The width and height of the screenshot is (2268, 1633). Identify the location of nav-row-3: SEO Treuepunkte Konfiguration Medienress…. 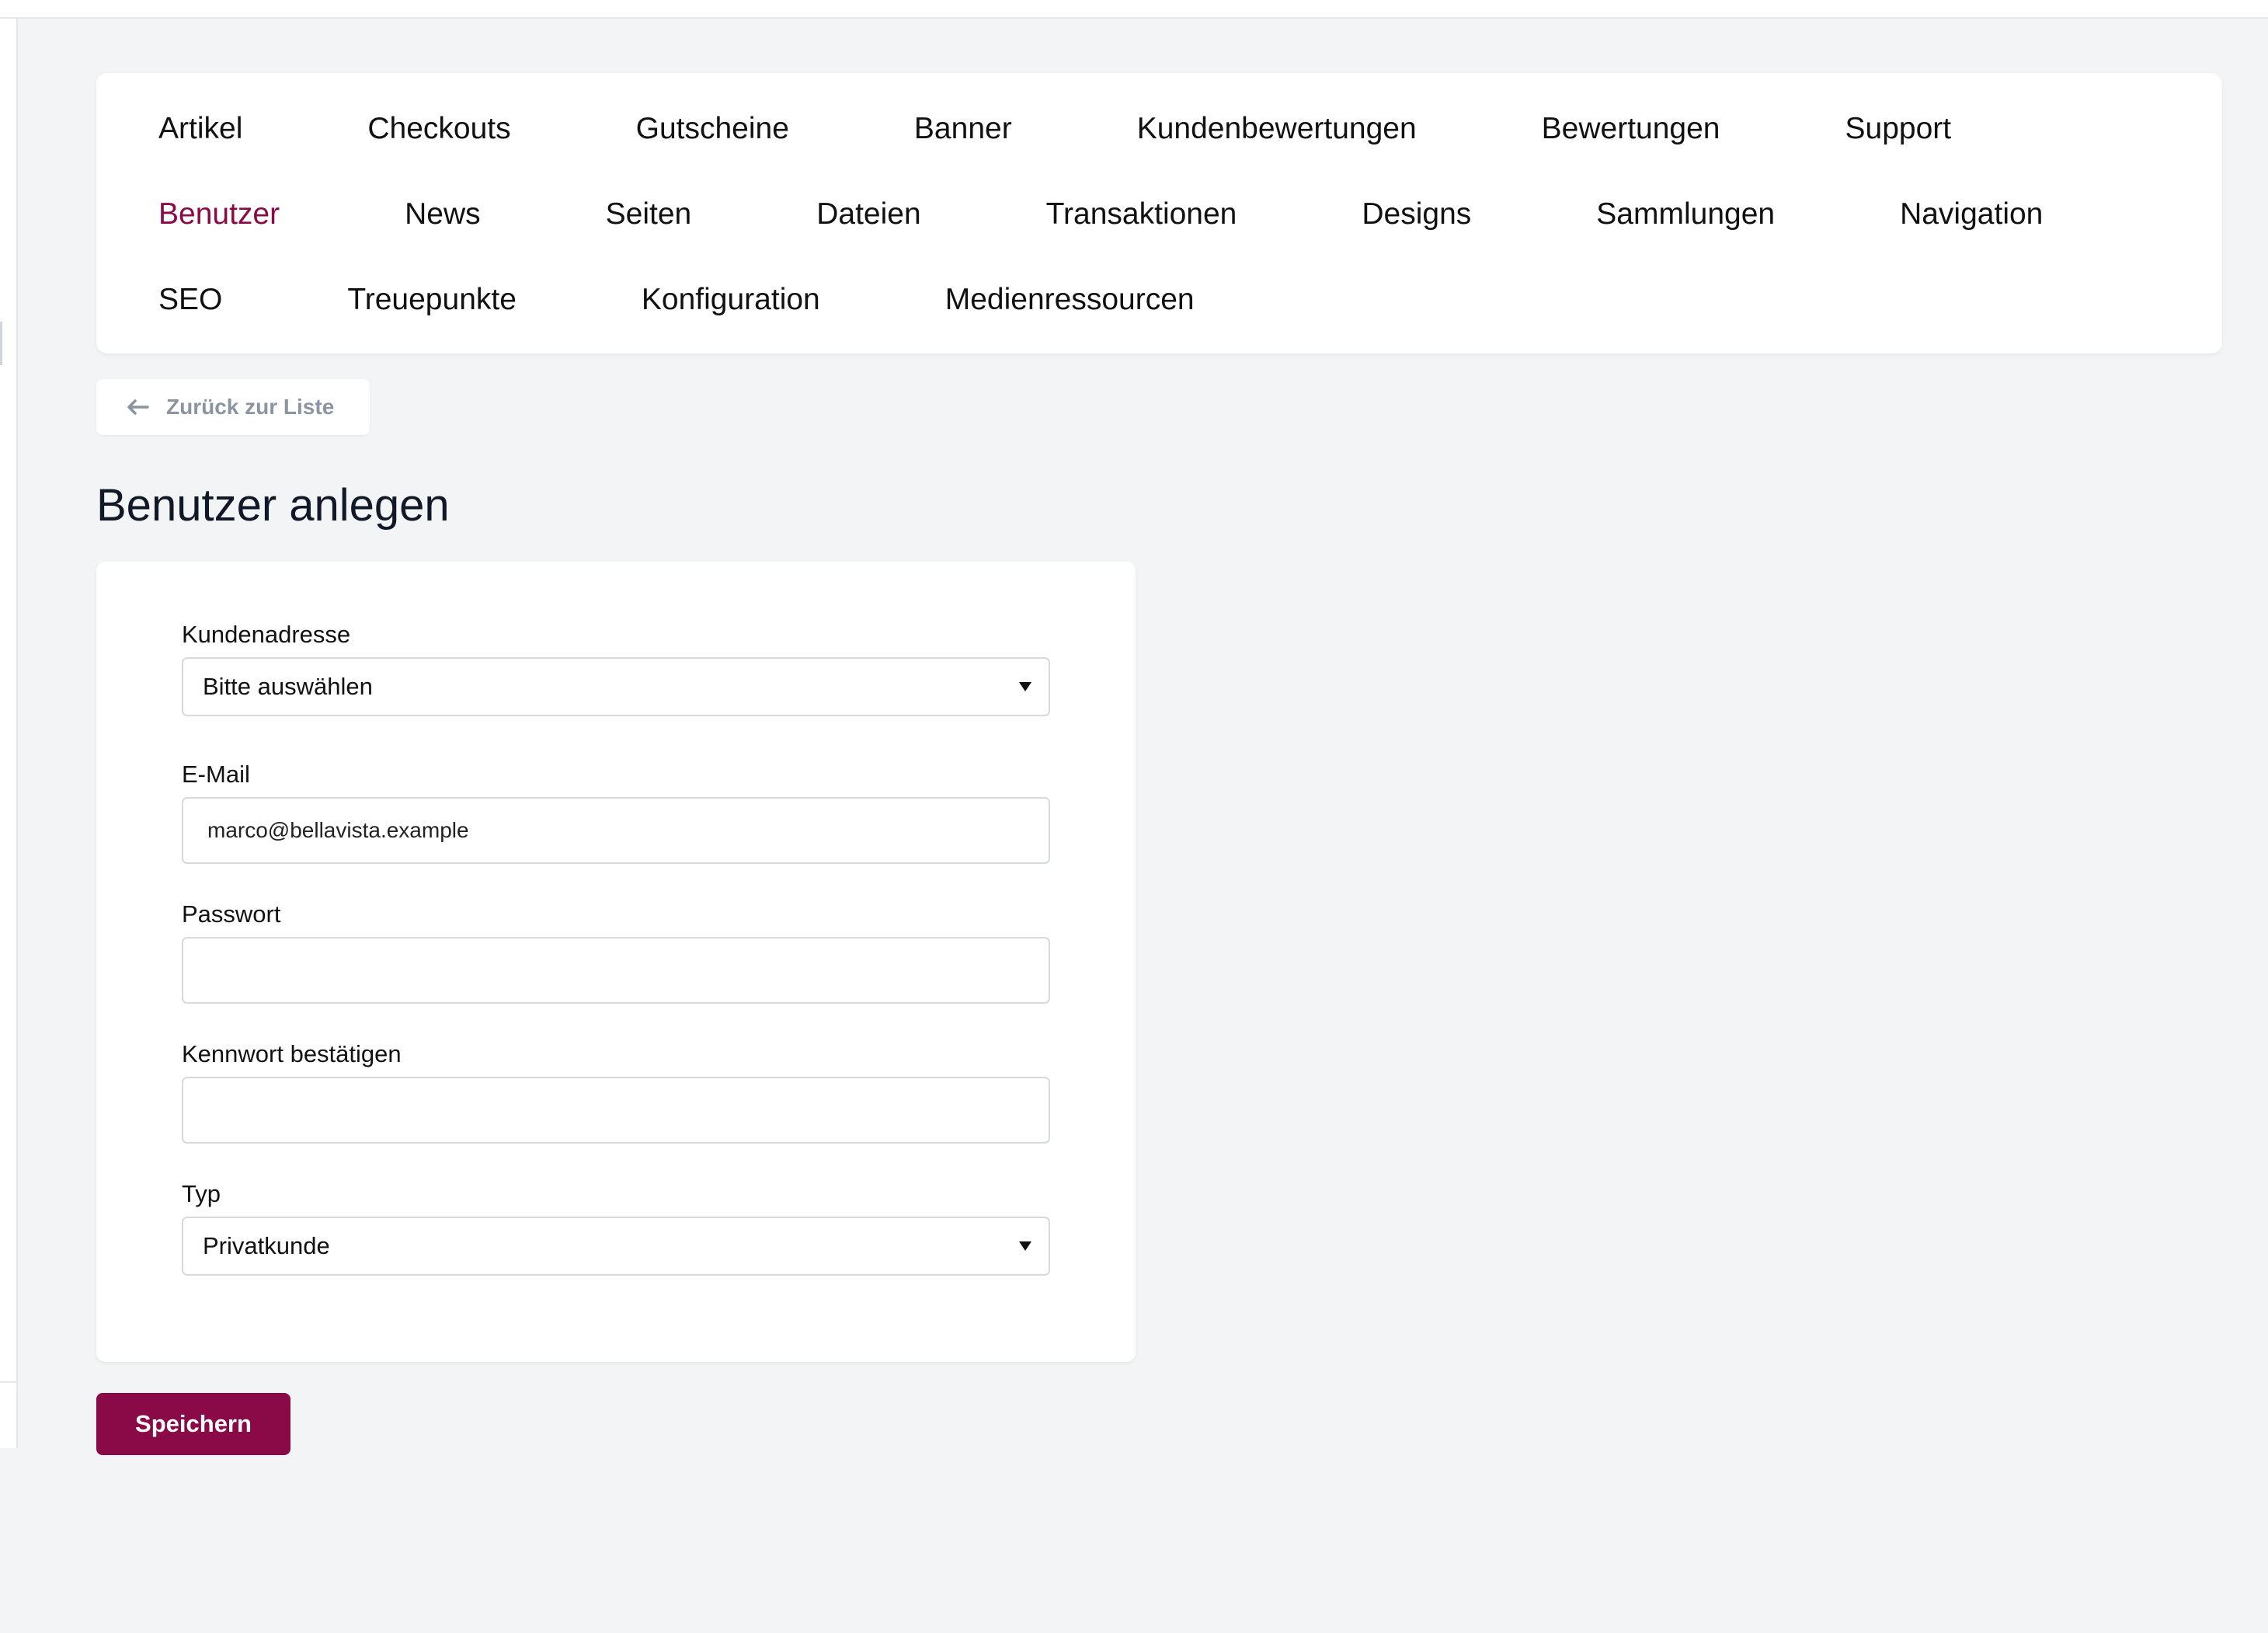
(739, 300).